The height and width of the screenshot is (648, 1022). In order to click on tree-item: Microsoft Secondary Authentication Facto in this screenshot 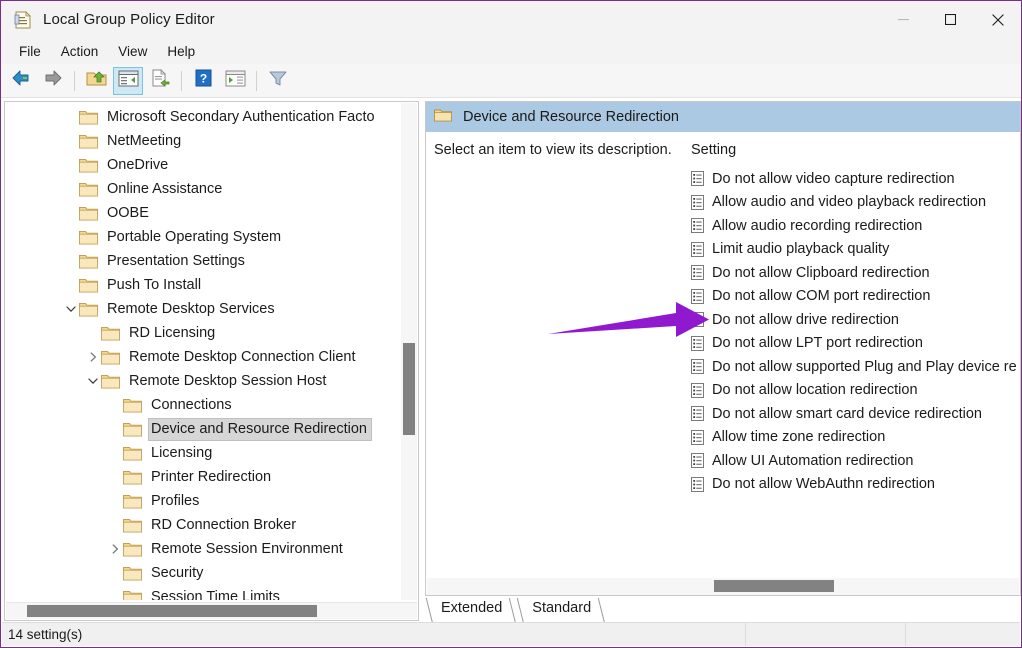, I will do `click(203, 117)`.